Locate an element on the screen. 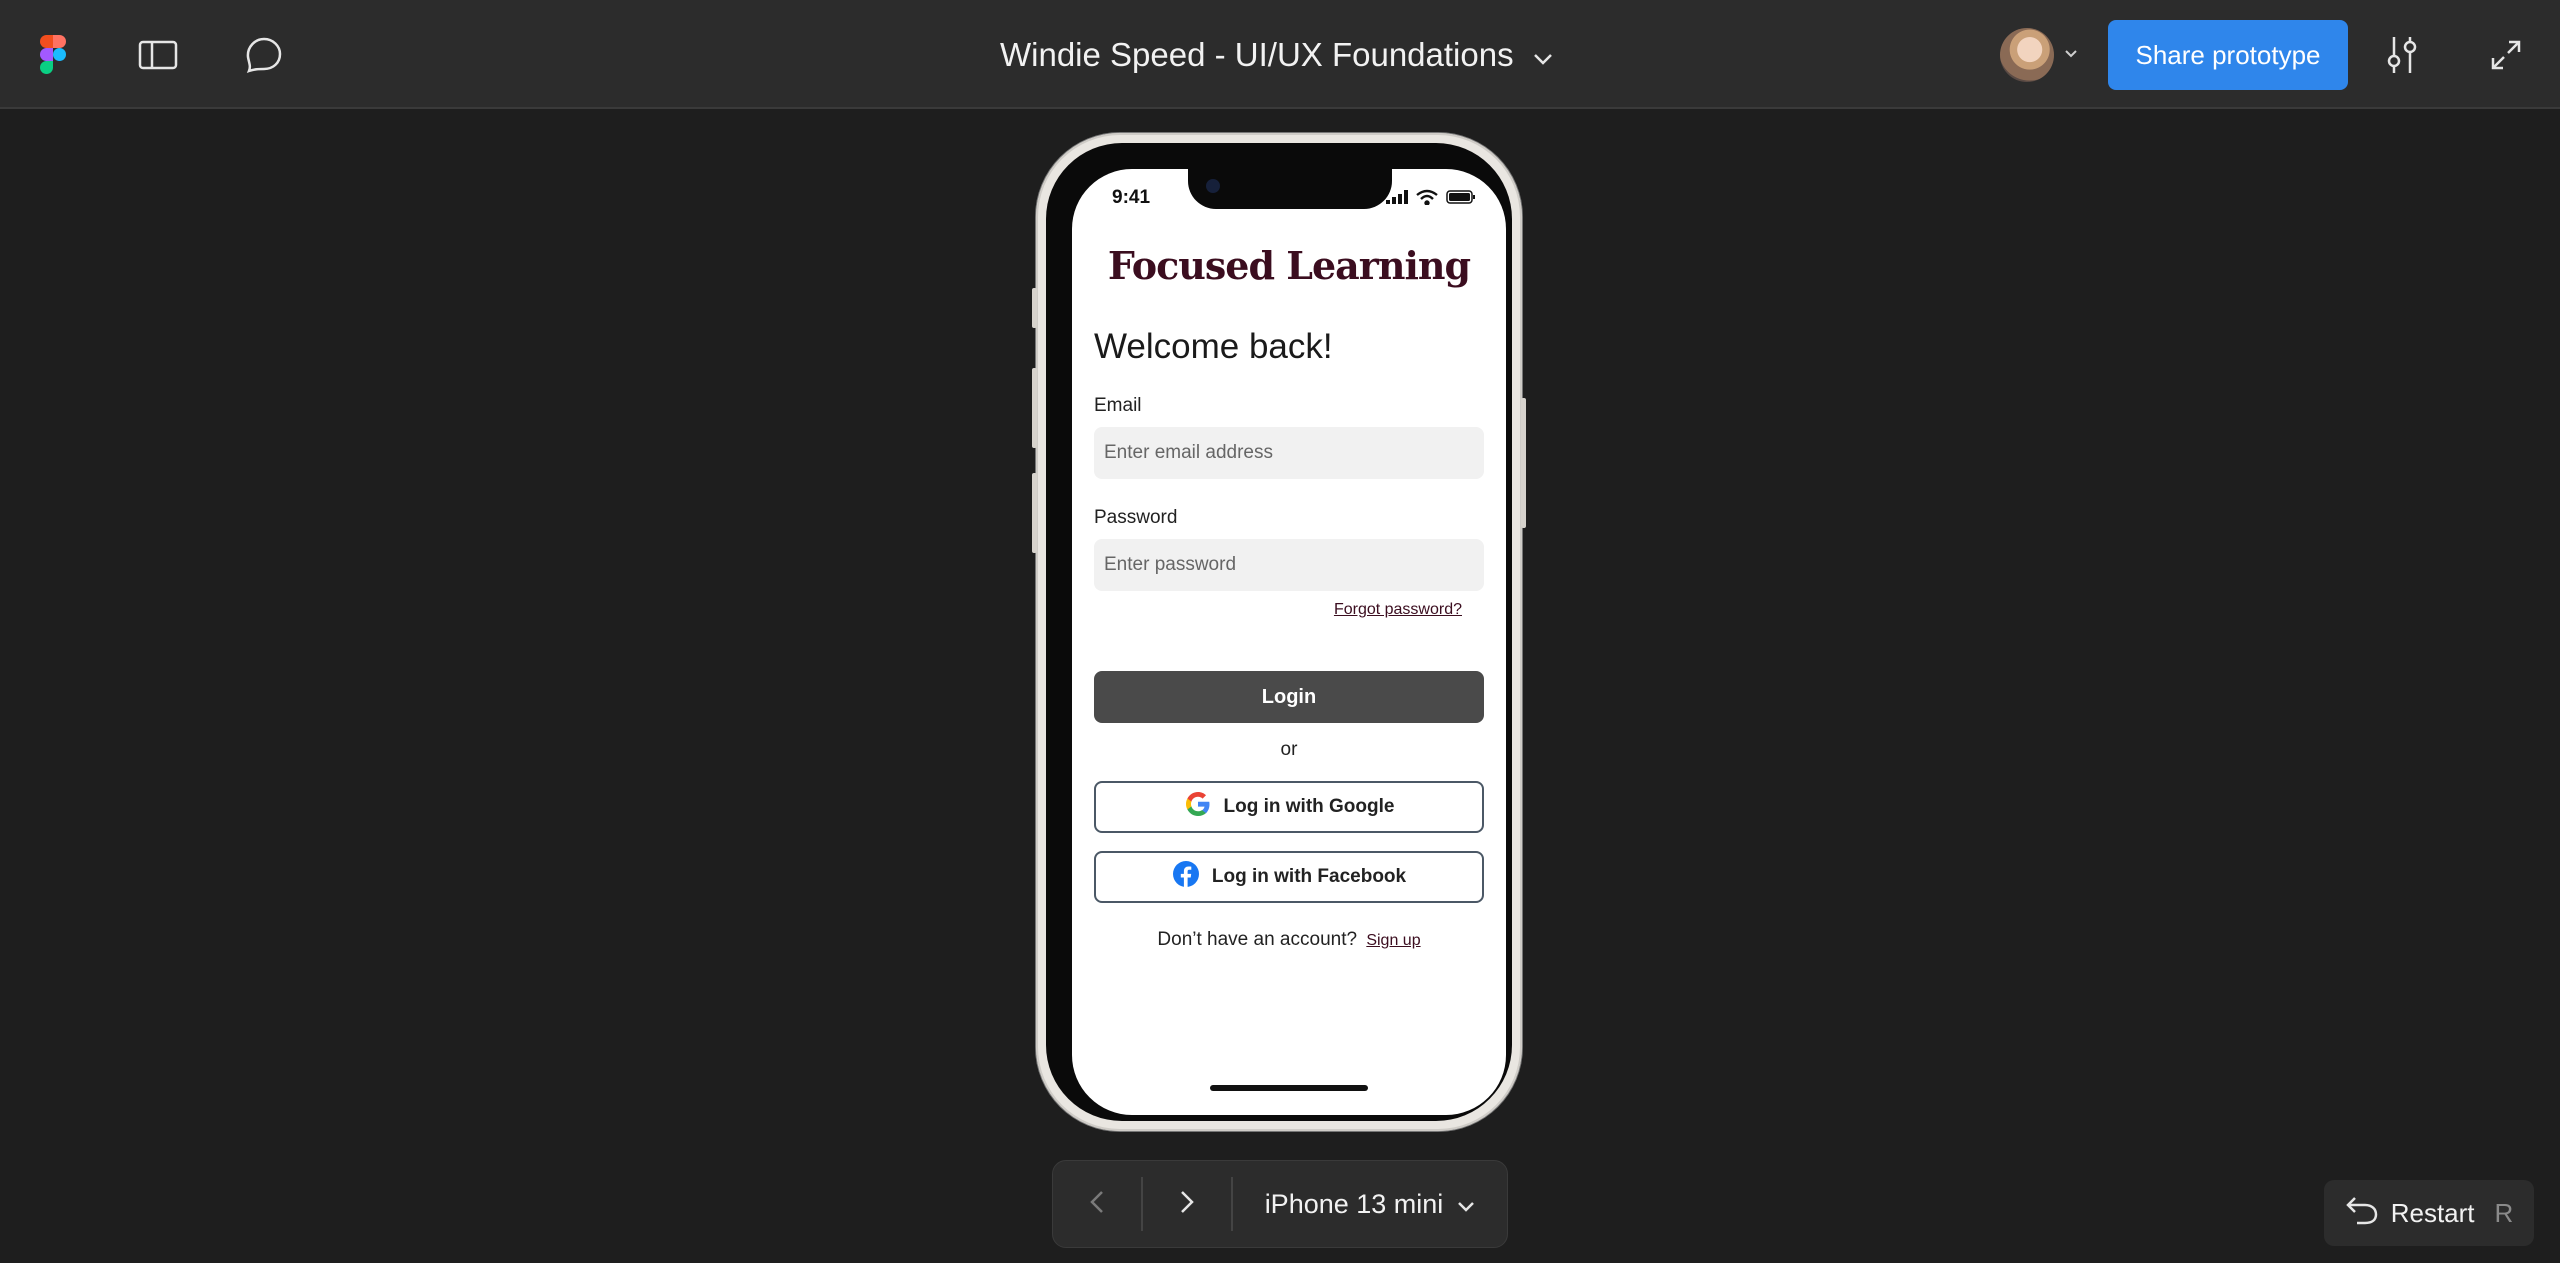 Image resolution: width=2560 pixels, height=1263 pixels. email-placeholder: Enter email address is located at coordinates (1188, 452).